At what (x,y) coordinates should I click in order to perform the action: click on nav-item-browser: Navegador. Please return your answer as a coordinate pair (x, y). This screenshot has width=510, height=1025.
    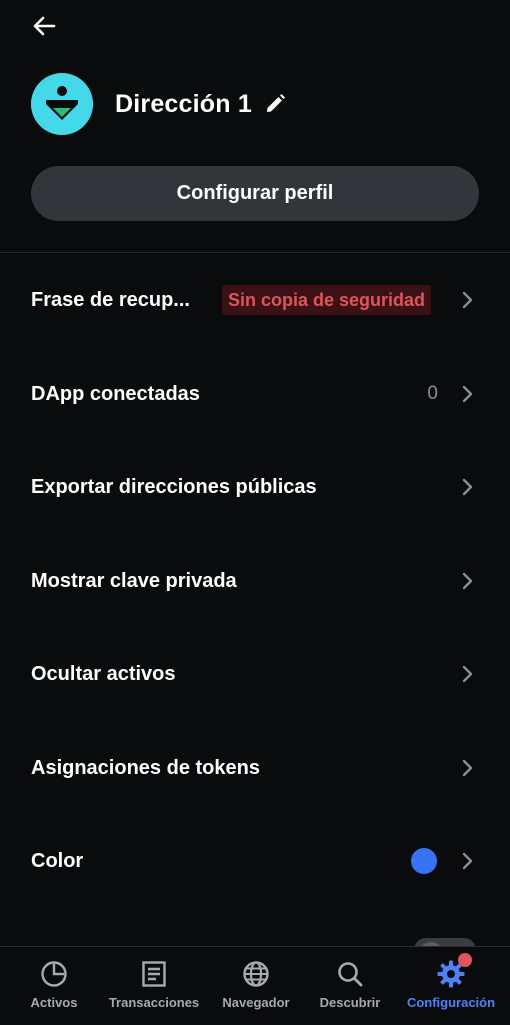
    Looking at the image, I should click on (256, 986).